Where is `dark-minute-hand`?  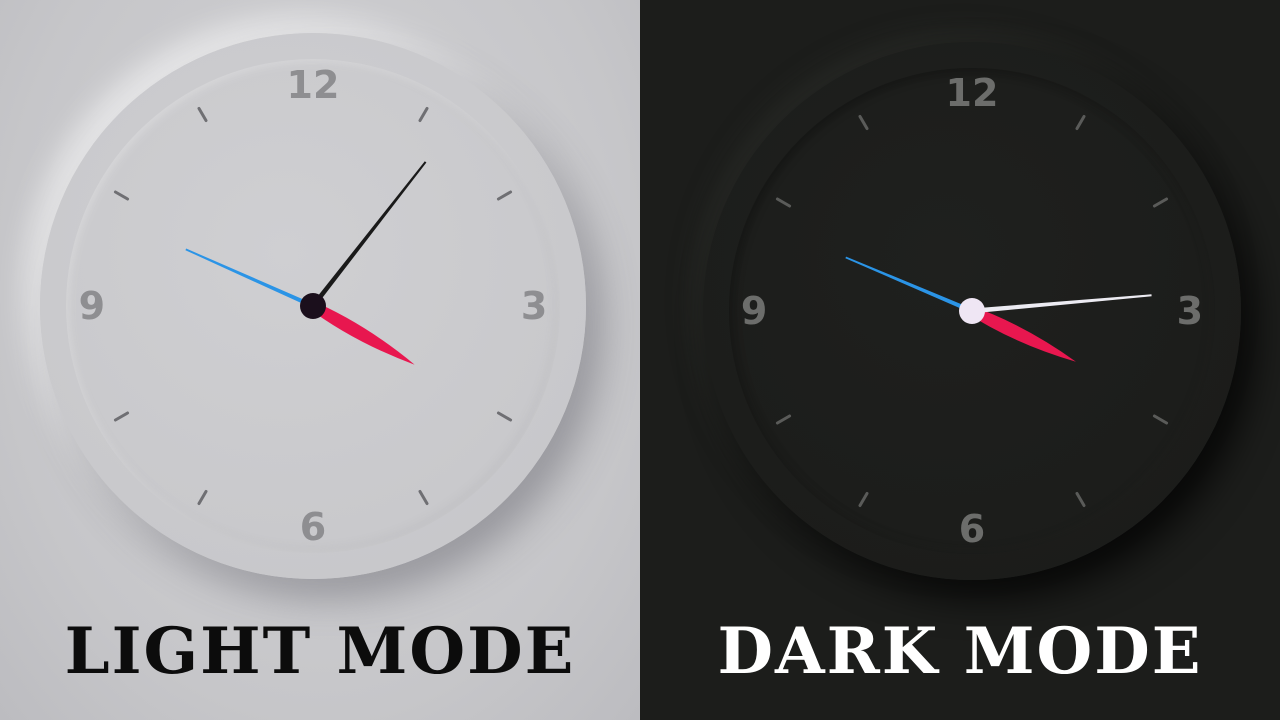
dark-minute-hand is located at coordinates (1058, 304).